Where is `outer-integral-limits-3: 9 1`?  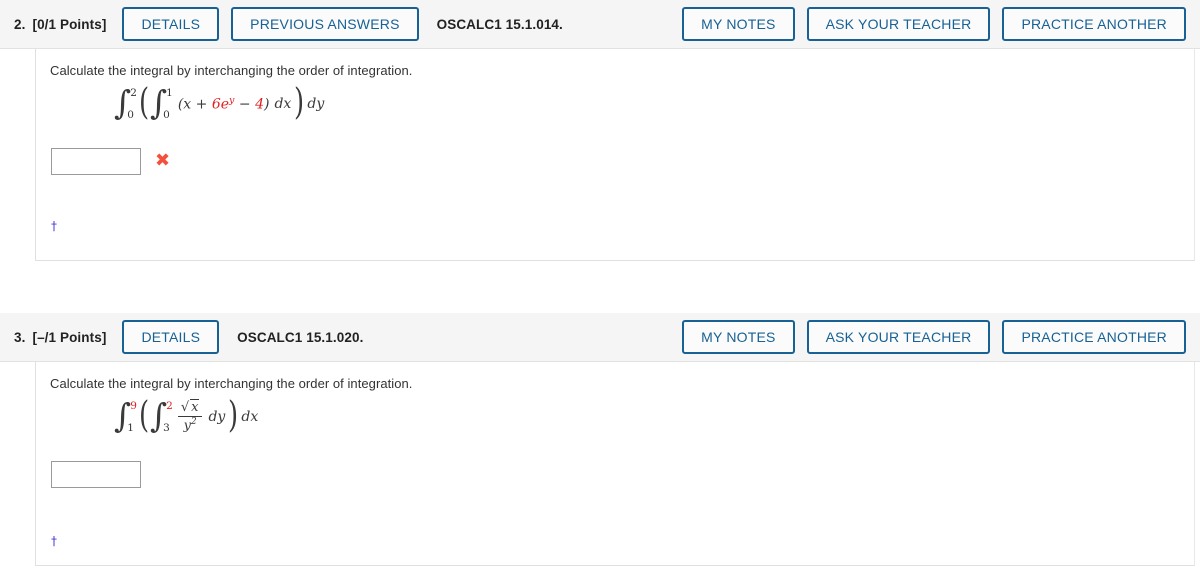 outer-integral-limits-3: 9 1 is located at coordinates (132, 416).